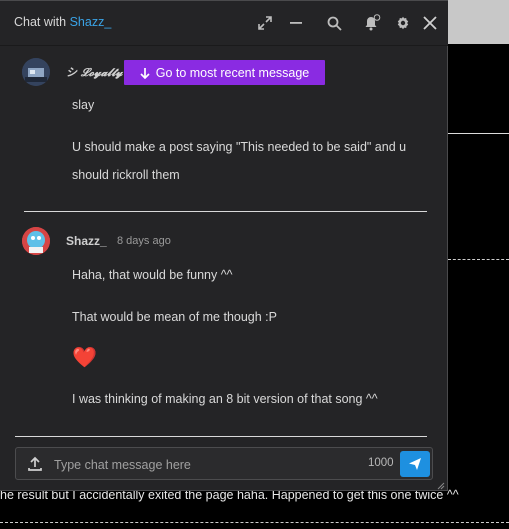  Describe the element at coordinates (152, 275) in the screenshot. I see `message-text: Haha, that would be funny ^^` at that location.